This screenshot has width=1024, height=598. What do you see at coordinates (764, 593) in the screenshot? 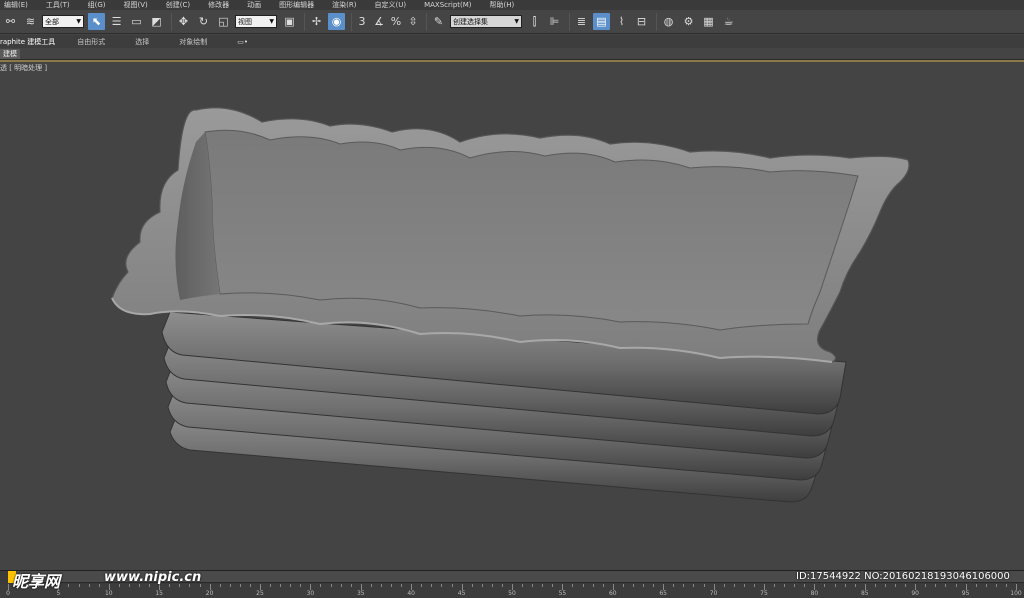
I see `timeline-tick-label: 75` at bounding box center [764, 593].